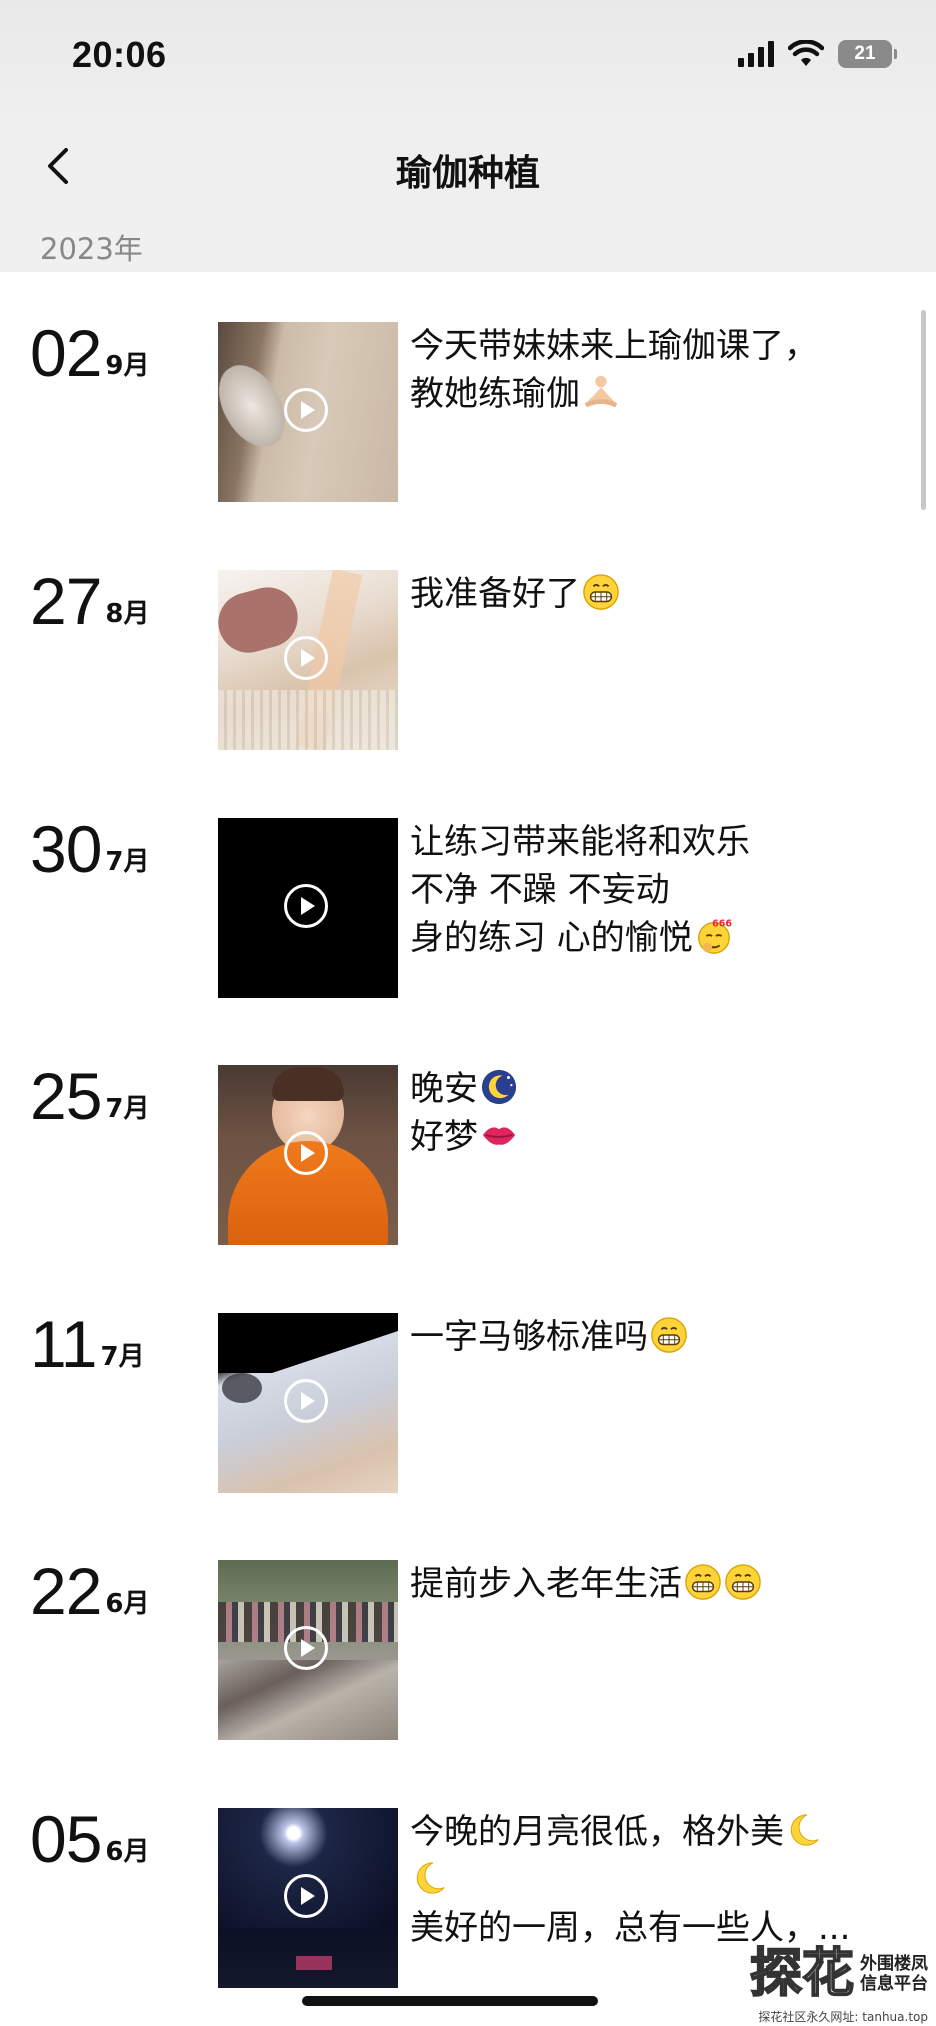  I want to click on post-item: 27 8月 我准备好了, so click(468, 669).